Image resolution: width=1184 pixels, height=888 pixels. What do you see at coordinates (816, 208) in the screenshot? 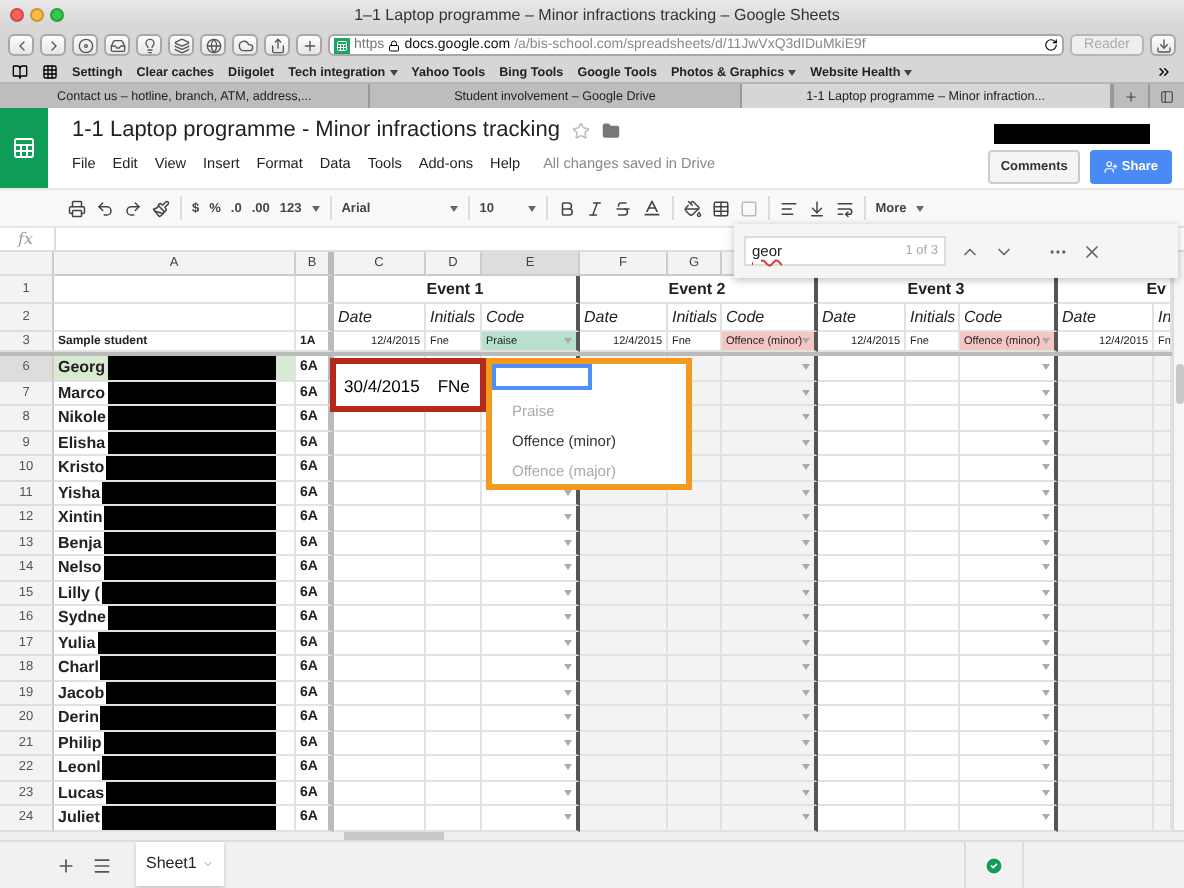
I see `vertical-align-icon` at bounding box center [816, 208].